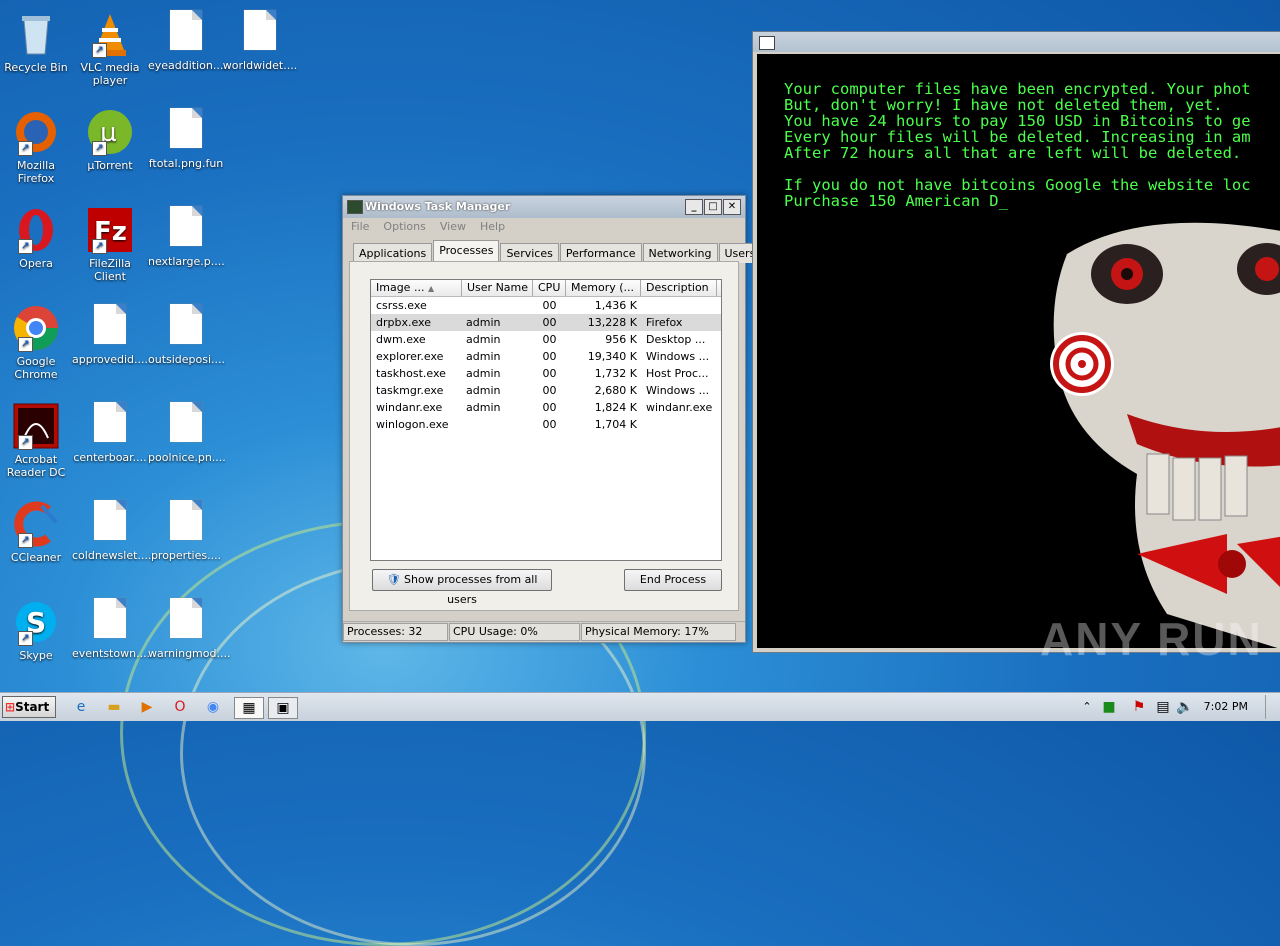 This screenshot has width=1280, height=946. I want to click on chrome-logo-icon: ↗, so click(36, 328).